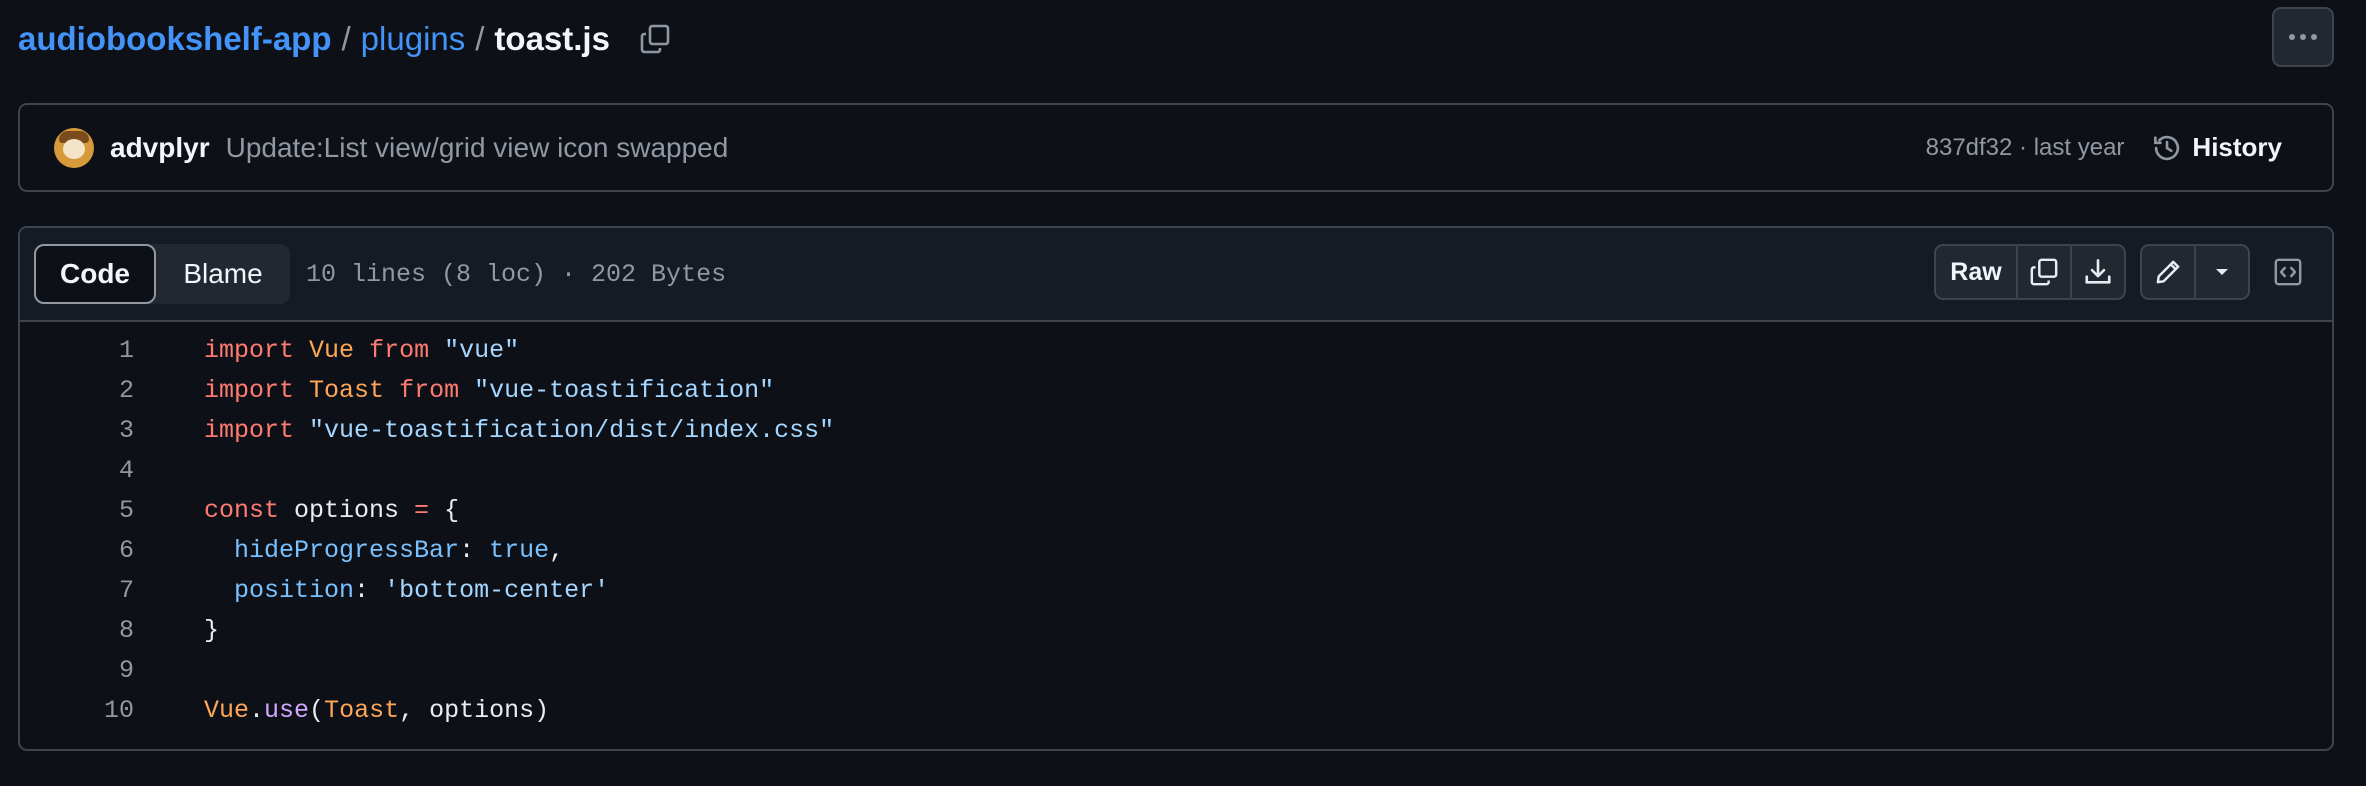  I want to click on code-token: ,, so click(557, 550).